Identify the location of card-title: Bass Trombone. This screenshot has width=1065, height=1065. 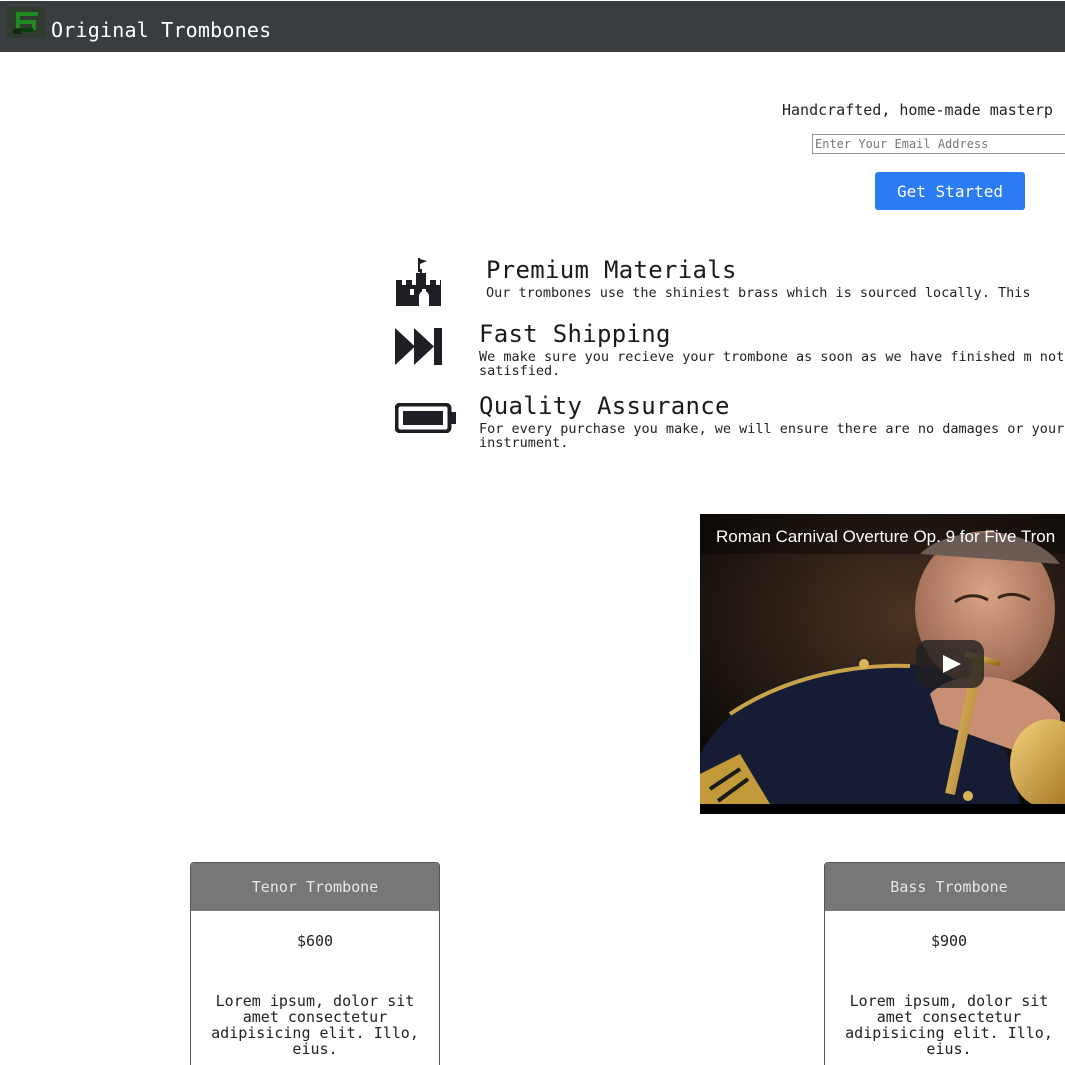
(945, 887).